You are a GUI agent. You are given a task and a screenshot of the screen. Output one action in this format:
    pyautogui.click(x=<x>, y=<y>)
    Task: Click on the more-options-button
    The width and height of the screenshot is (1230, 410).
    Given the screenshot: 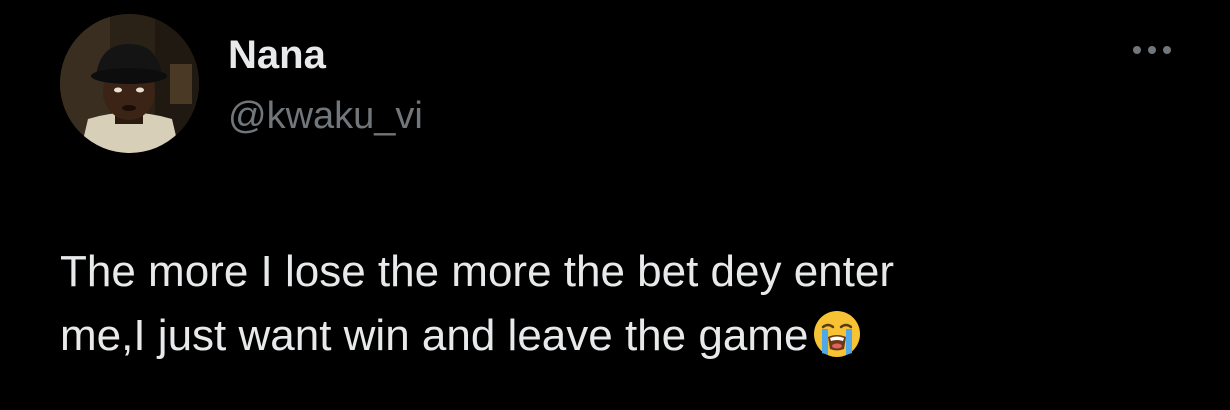 What is the action you would take?
    pyautogui.click(x=1152, y=50)
    